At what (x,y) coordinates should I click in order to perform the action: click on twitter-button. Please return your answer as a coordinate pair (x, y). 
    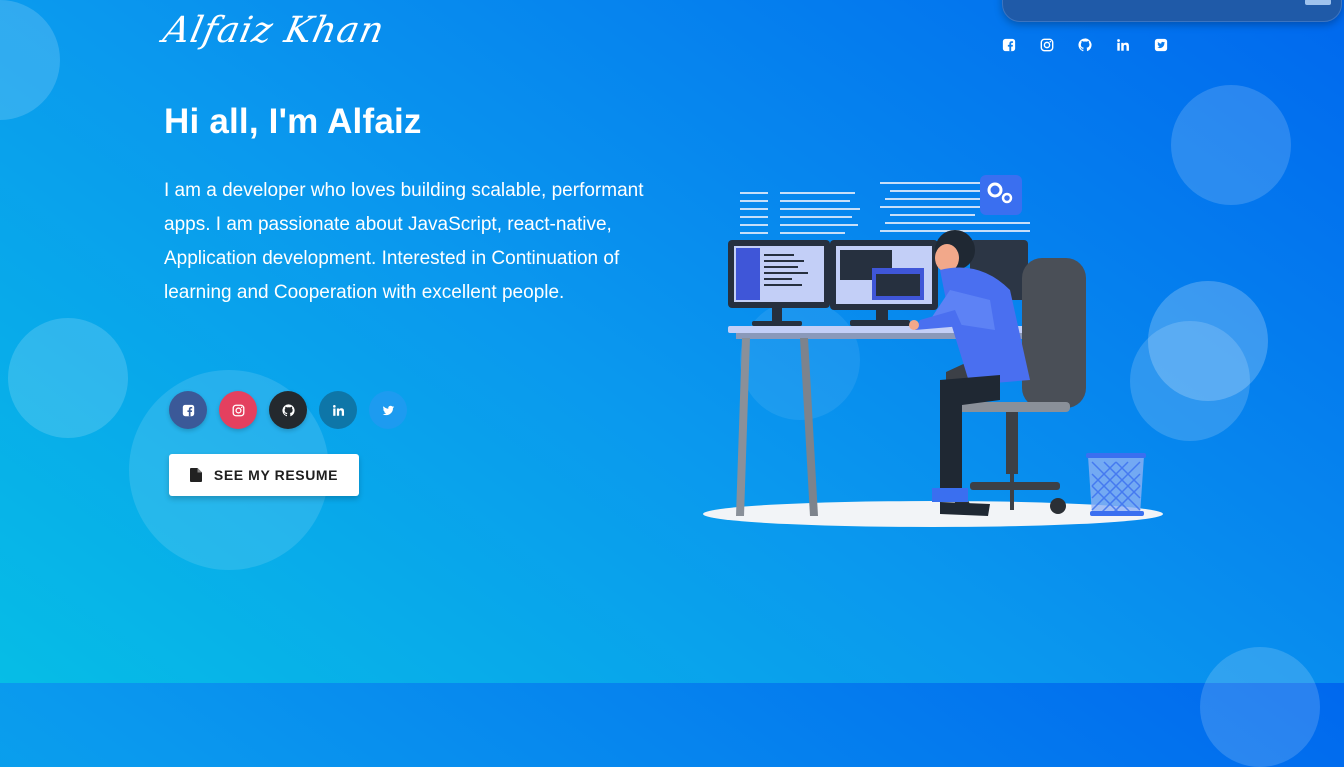
    Looking at the image, I should click on (388, 410).